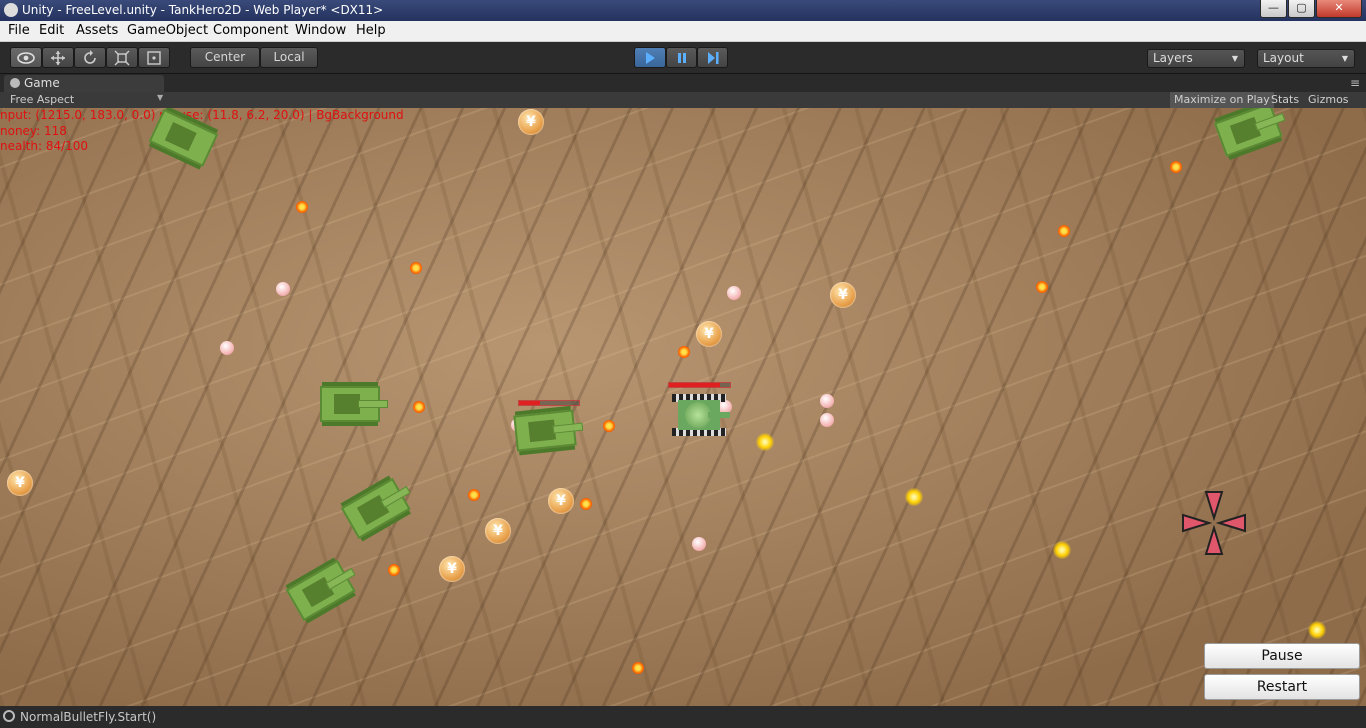 The height and width of the screenshot is (728, 1366). What do you see at coordinates (51, 30) in the screenshot?
I see `menu-edit: Edit` at bounding box center [51, 30].